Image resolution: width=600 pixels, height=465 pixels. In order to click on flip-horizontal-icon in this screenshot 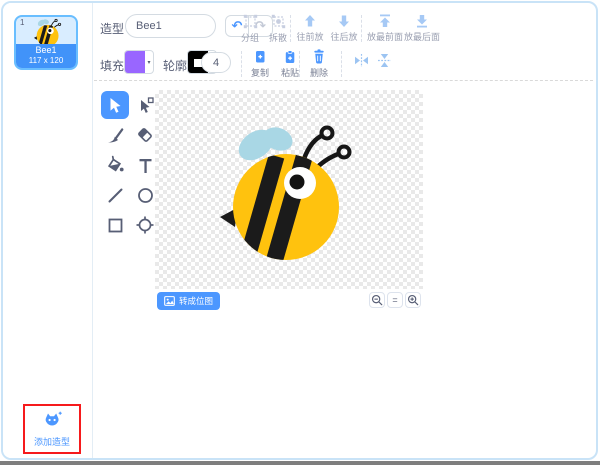, I will do `click(361, 60)`.